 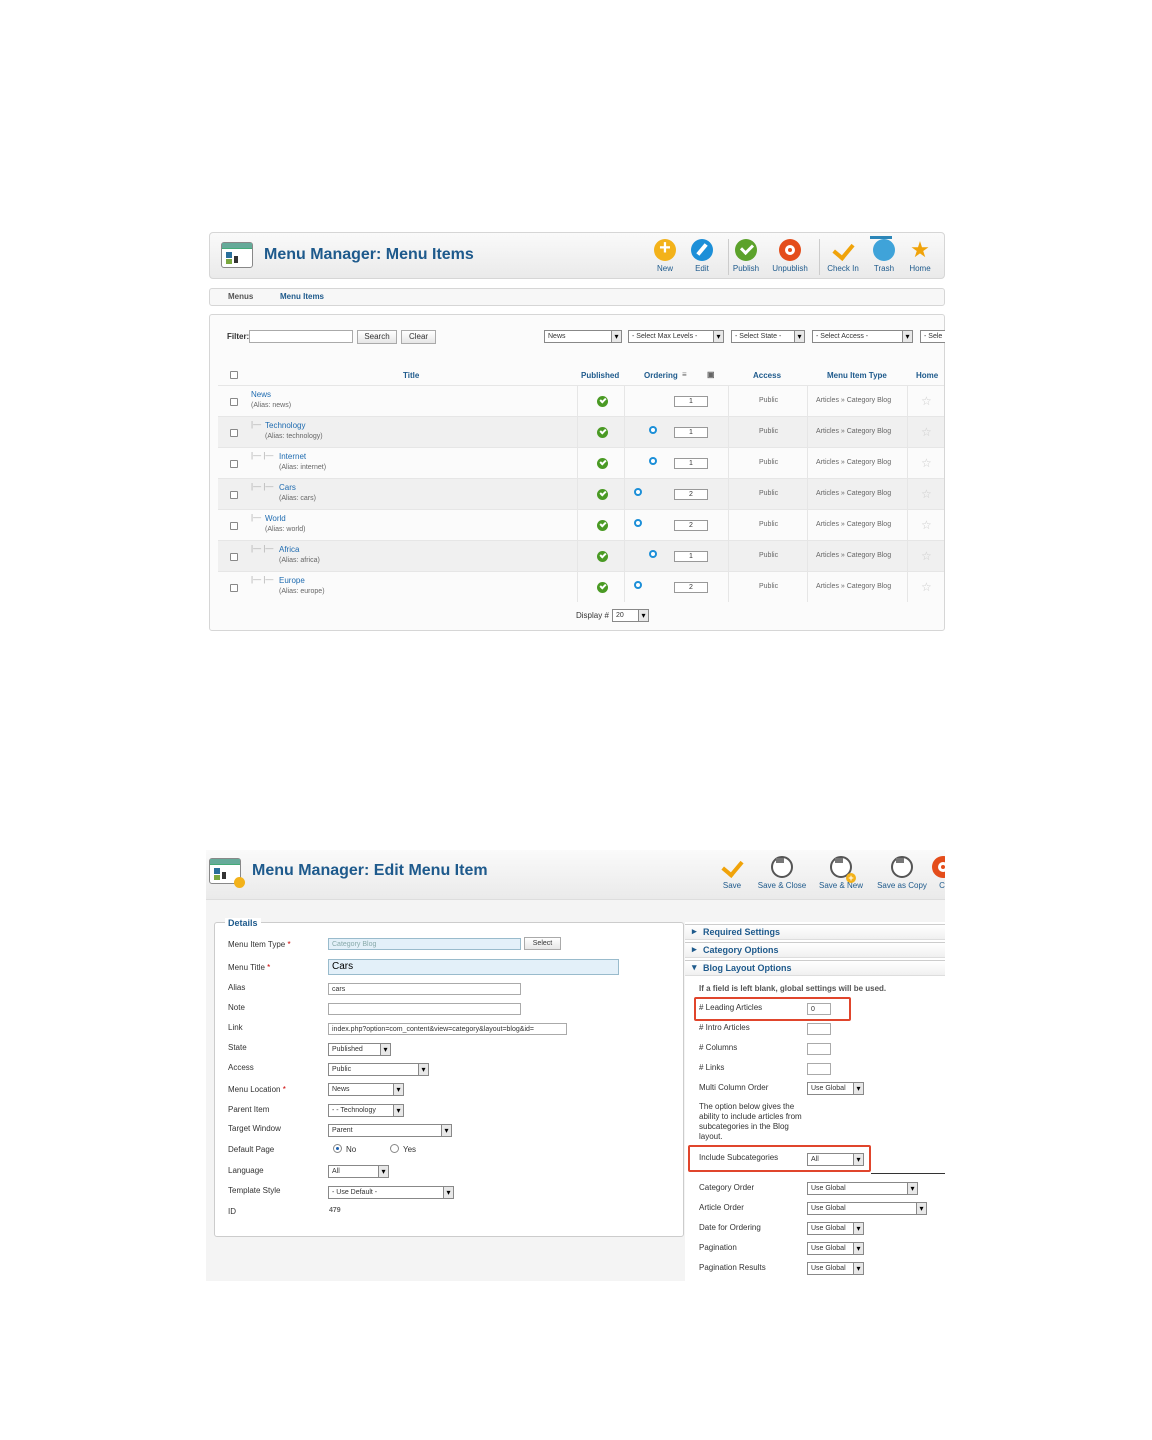 What do you see at coordinates (857, 375) in the screenshot?
I see `column-menu-item-type: Menu Item Type` at bounding box center [857, 375].